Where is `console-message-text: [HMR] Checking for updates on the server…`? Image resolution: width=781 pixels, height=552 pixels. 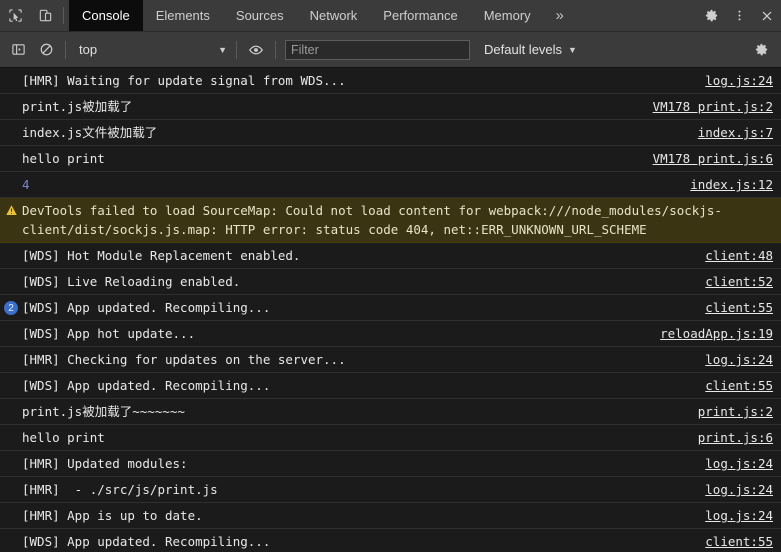
console-message-text: [HMR] Checking for updates on the server… is located at coordinates (184, 359).